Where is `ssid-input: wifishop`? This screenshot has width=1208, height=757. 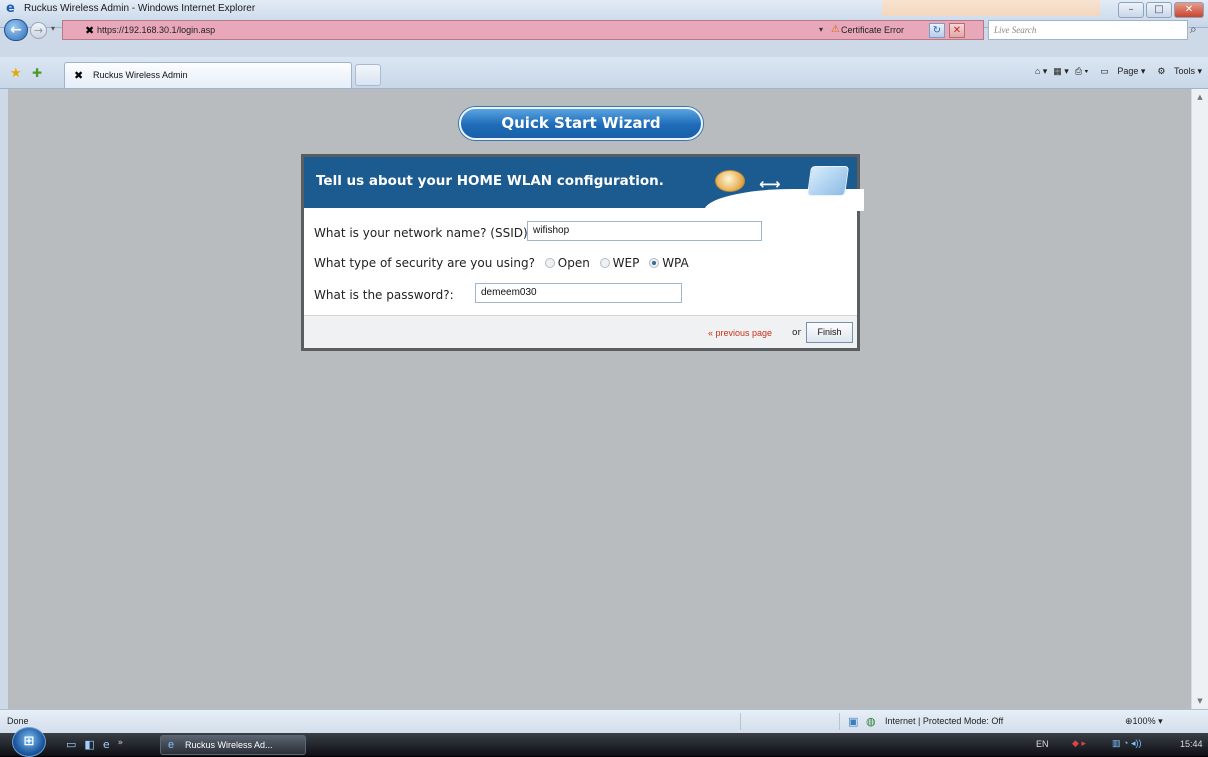 ssid-input: wifishop is located at coordinates (644, 231).